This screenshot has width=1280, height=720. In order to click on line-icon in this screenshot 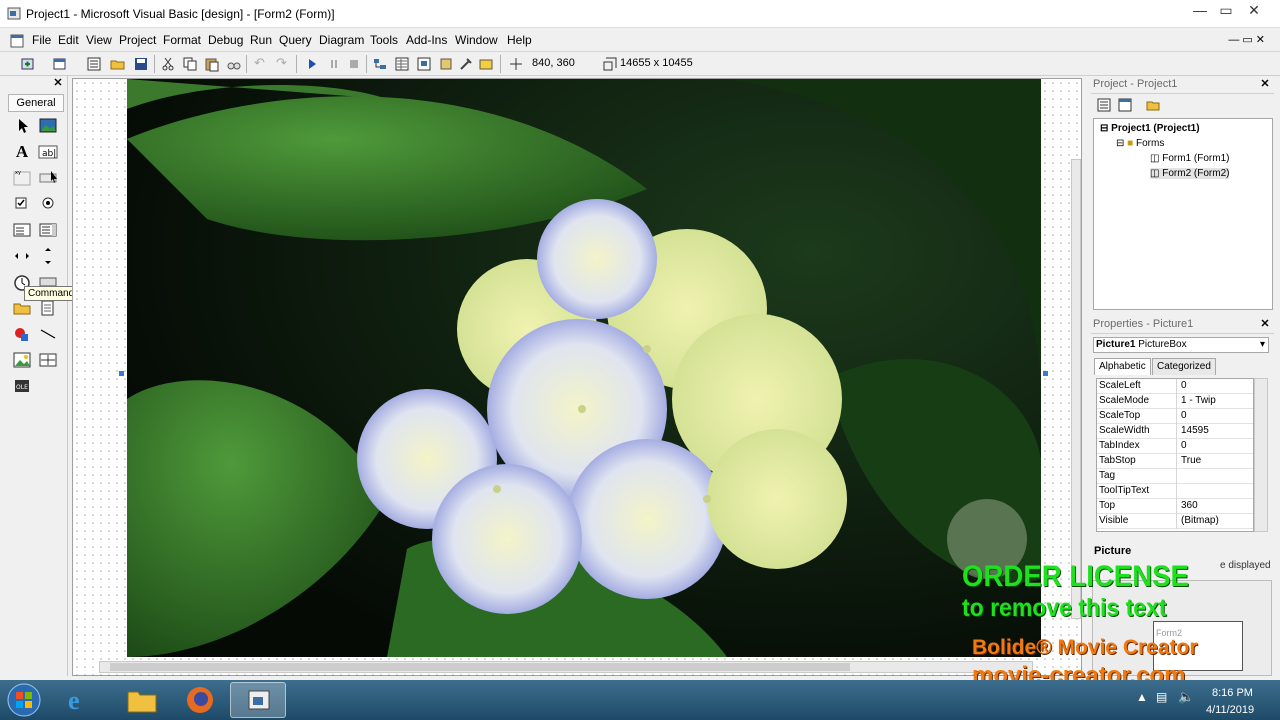, I will do `click(48, 334)`.